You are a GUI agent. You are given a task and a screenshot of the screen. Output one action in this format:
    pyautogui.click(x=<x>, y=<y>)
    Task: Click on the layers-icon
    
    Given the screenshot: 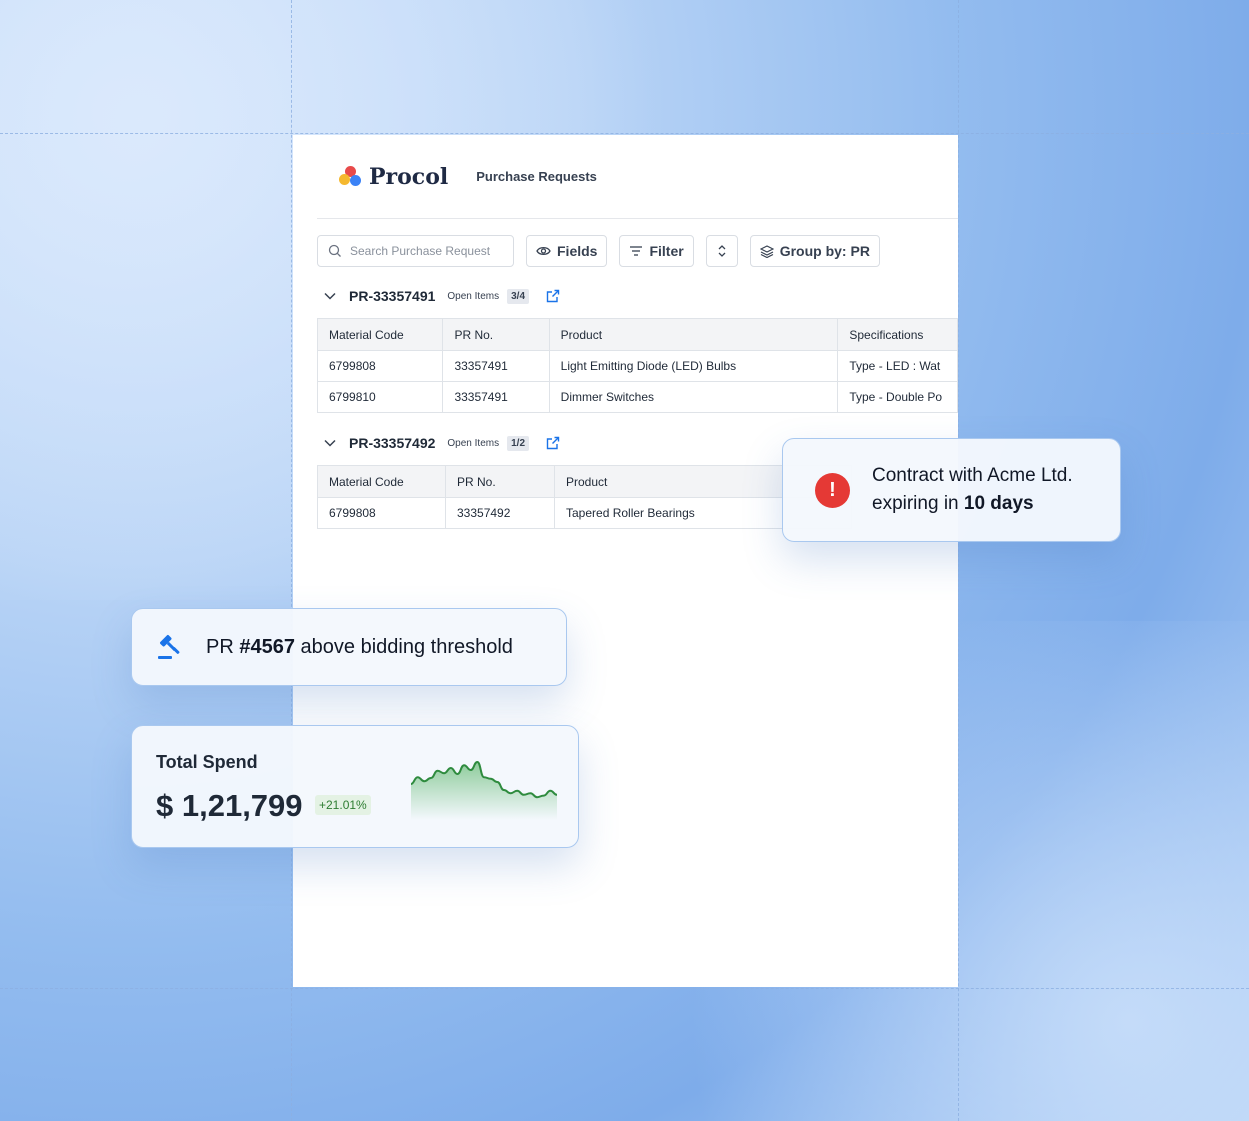 What is the action you would take?
    pyautogui.click(x=766, y=251)
    